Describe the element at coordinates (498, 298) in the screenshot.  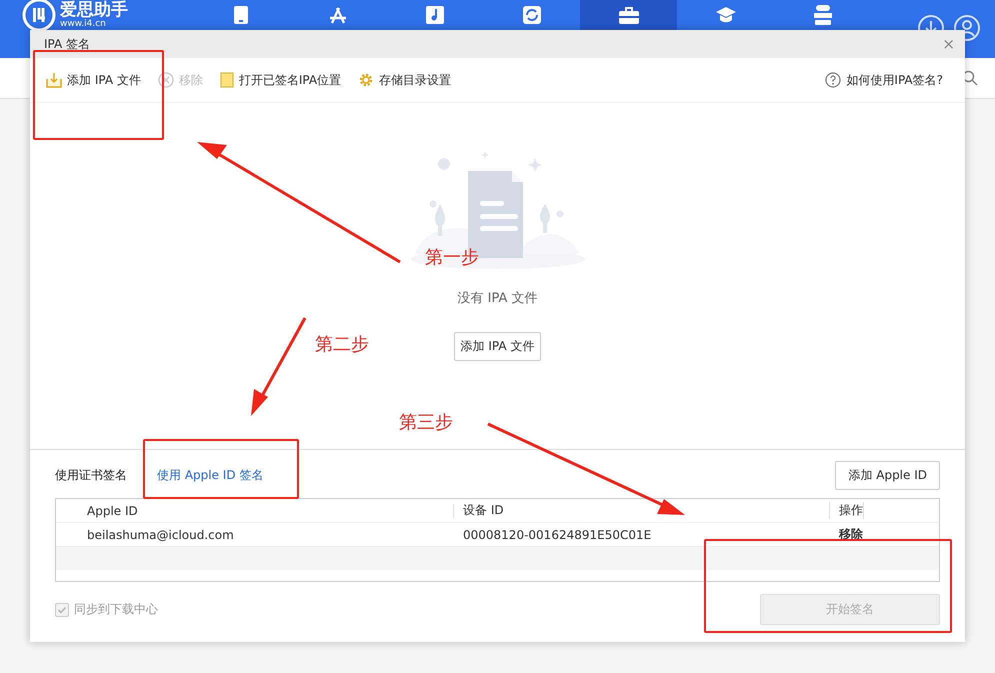
I see `empty-message: 没有 IPA 文件` at that location.